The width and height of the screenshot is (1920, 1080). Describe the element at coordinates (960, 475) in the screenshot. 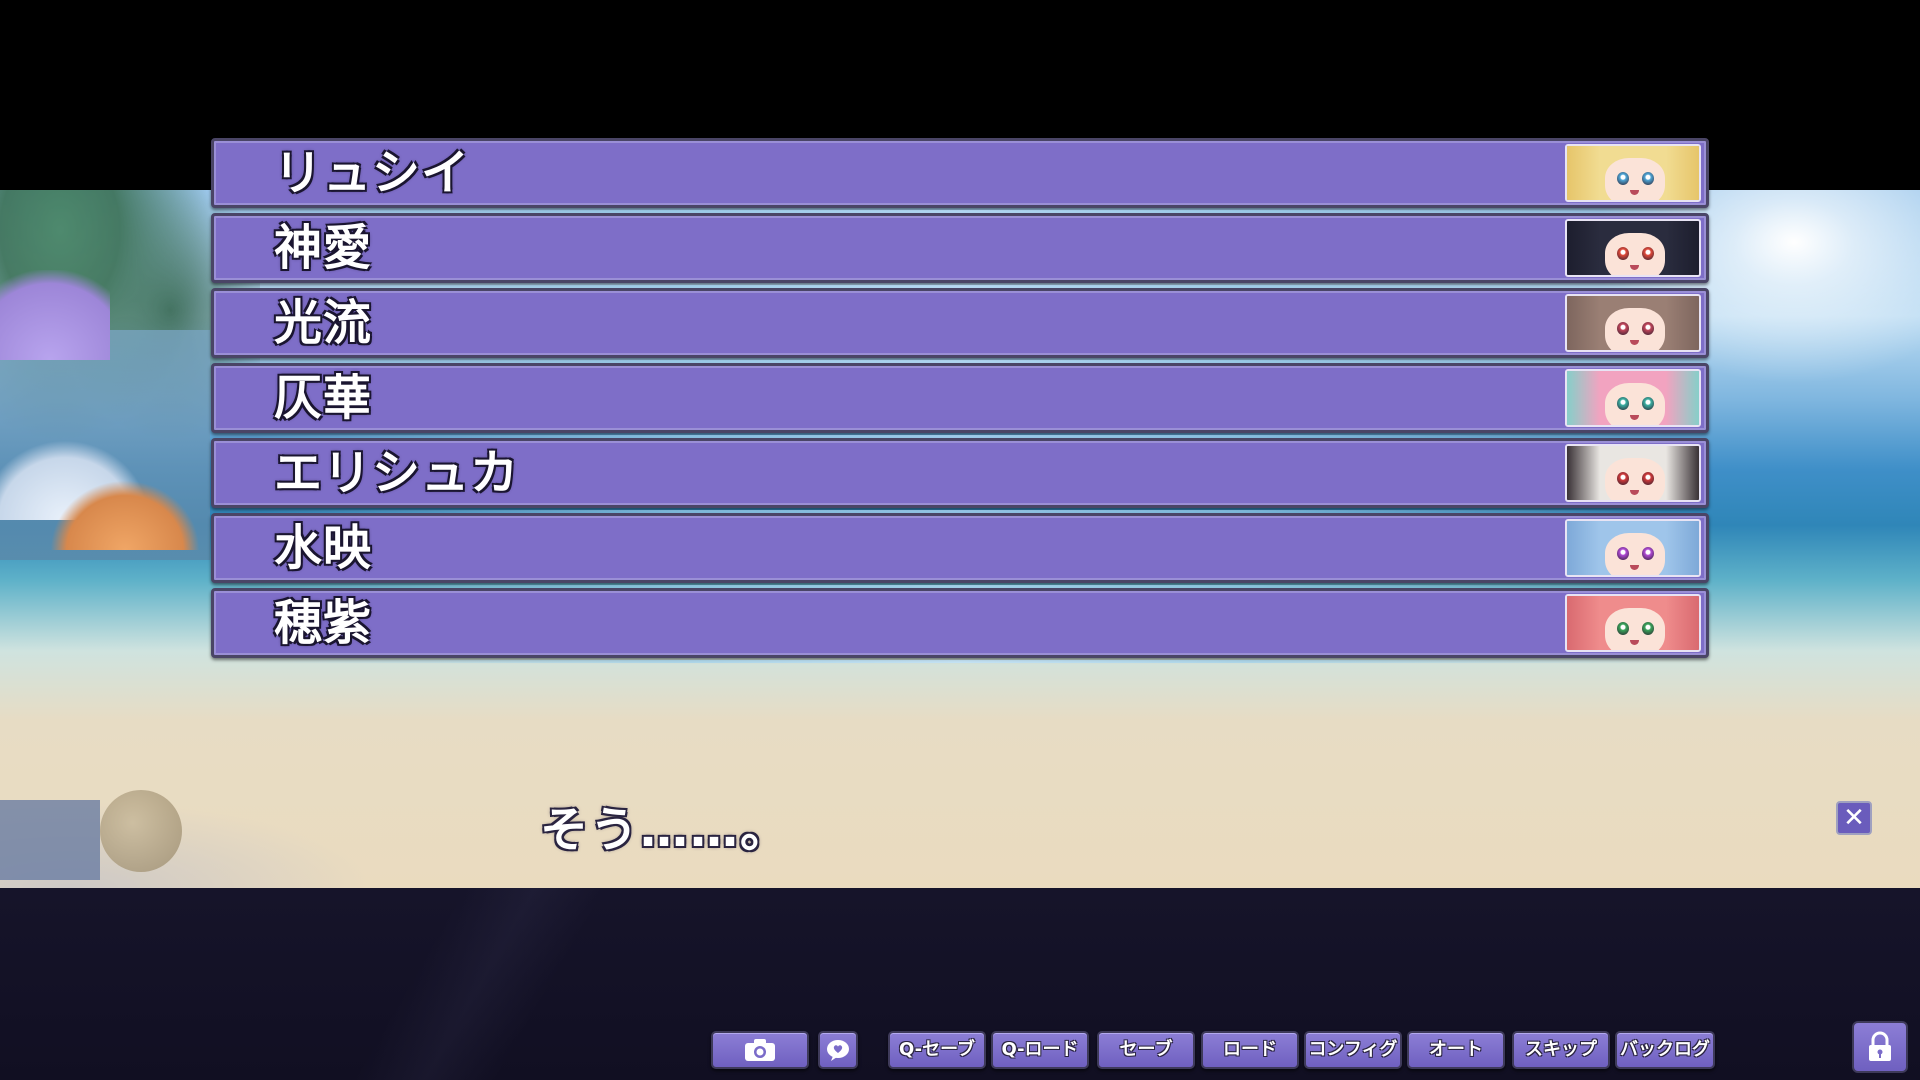

I see `choice-button: エリシュカ` at that location.